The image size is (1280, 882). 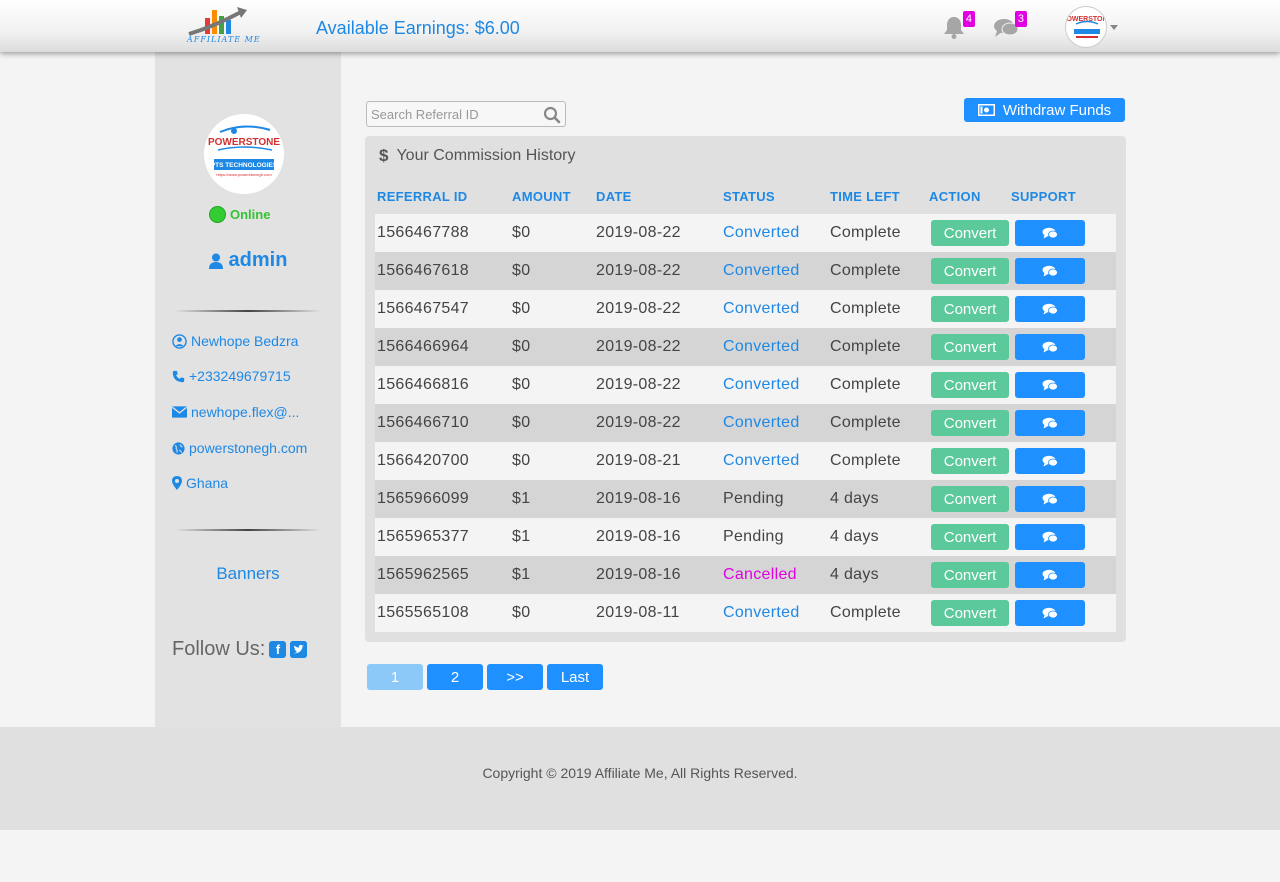 What do you see at coordinates (452, 114) in the screenshot?
I see `search-input` at bounding box center [452, 114].